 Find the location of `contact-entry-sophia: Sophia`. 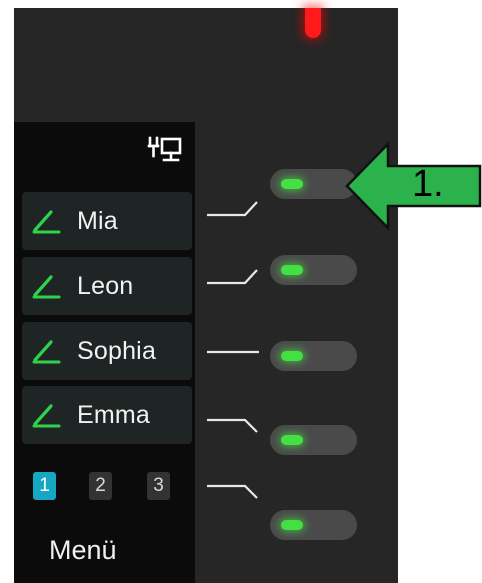

contact-entry-sophia: Sophia is located at coordinates (107, 351).